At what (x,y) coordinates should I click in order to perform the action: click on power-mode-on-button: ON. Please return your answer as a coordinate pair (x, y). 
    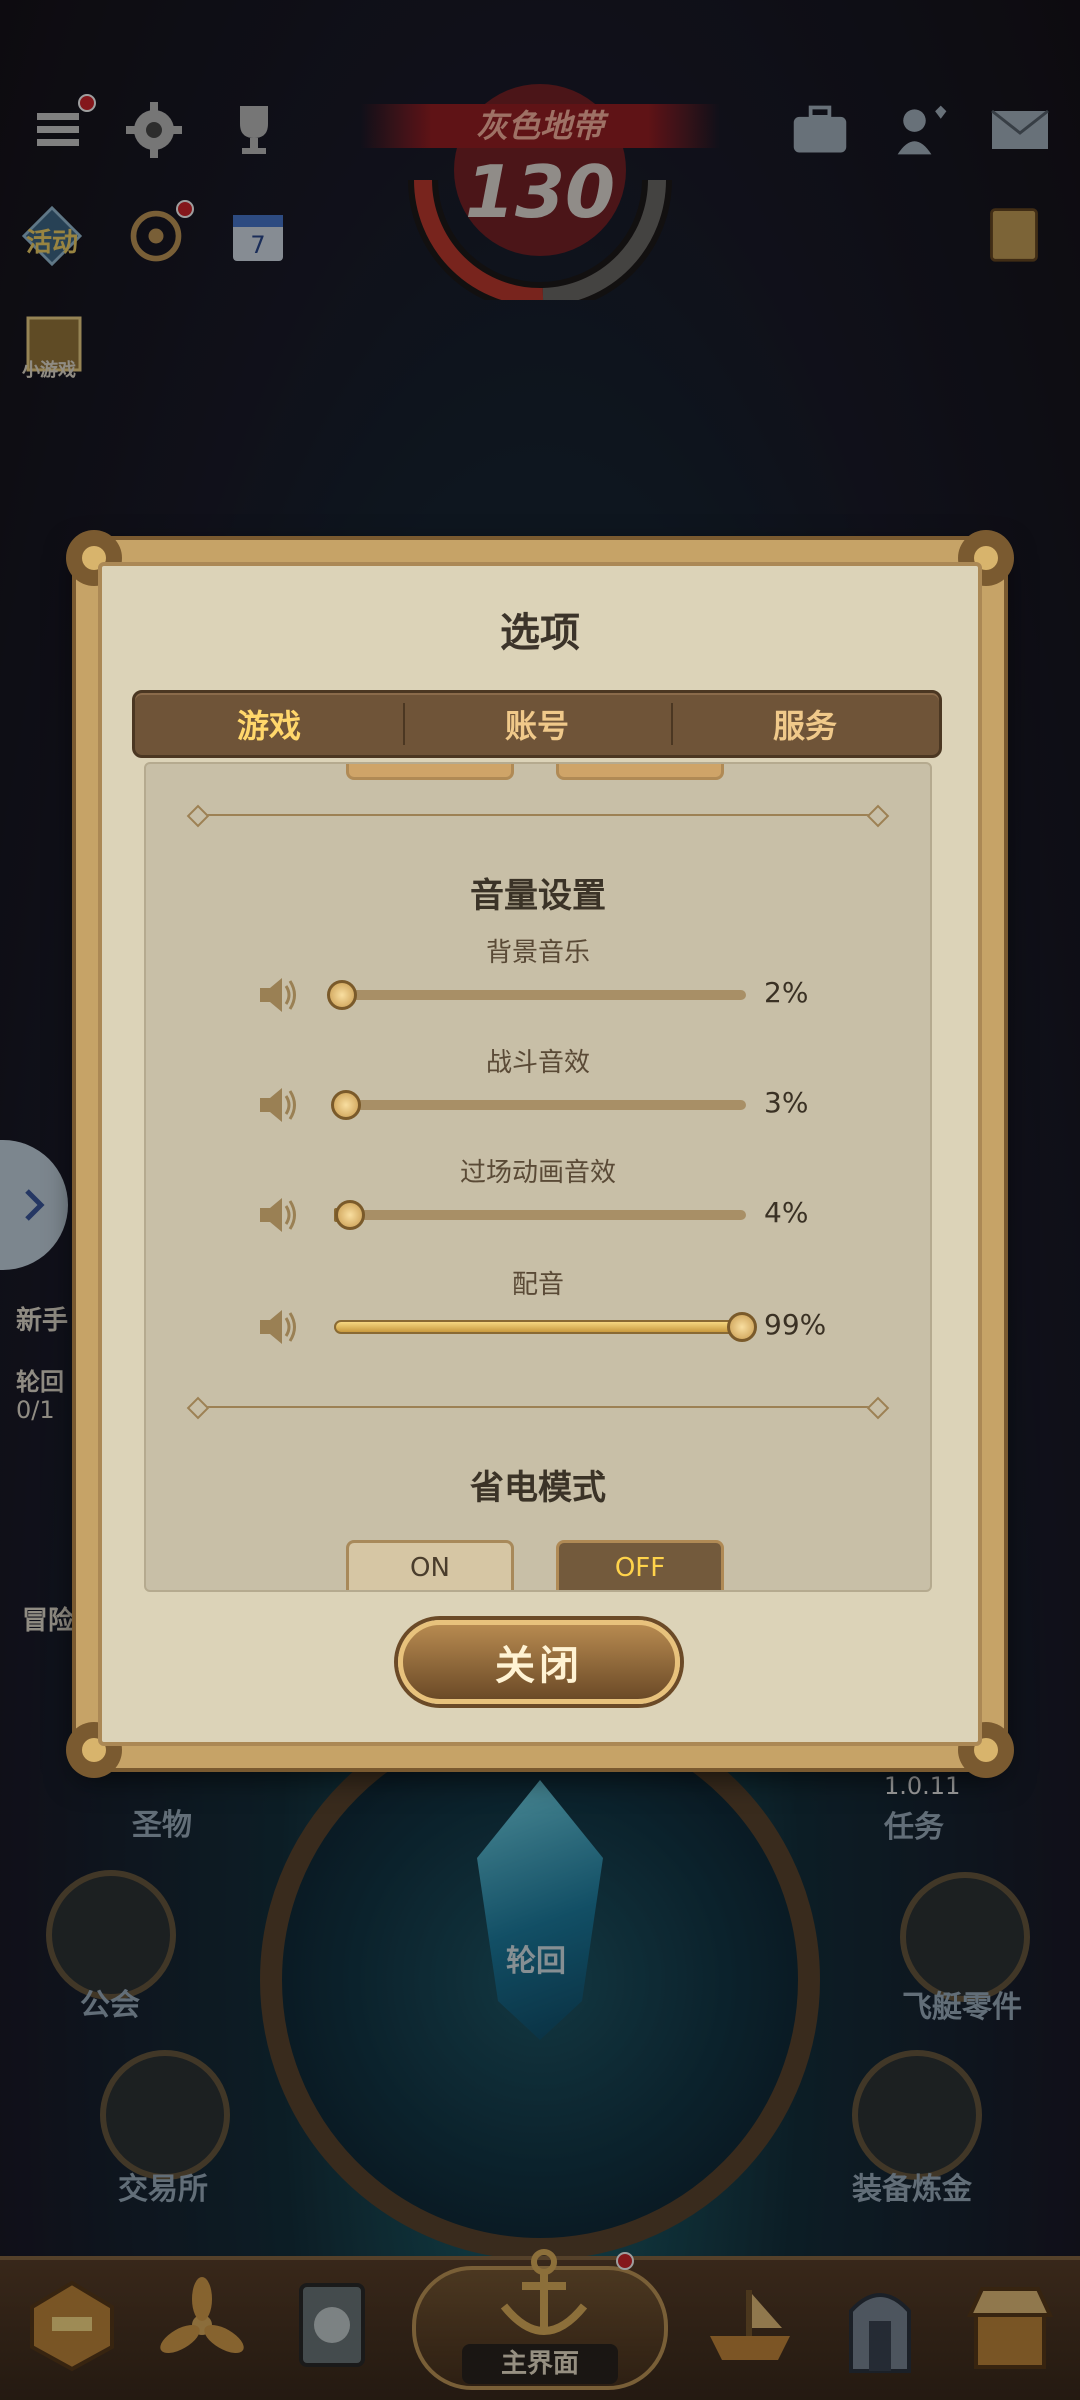
    Looking at the image, I should click on (430, 1565).